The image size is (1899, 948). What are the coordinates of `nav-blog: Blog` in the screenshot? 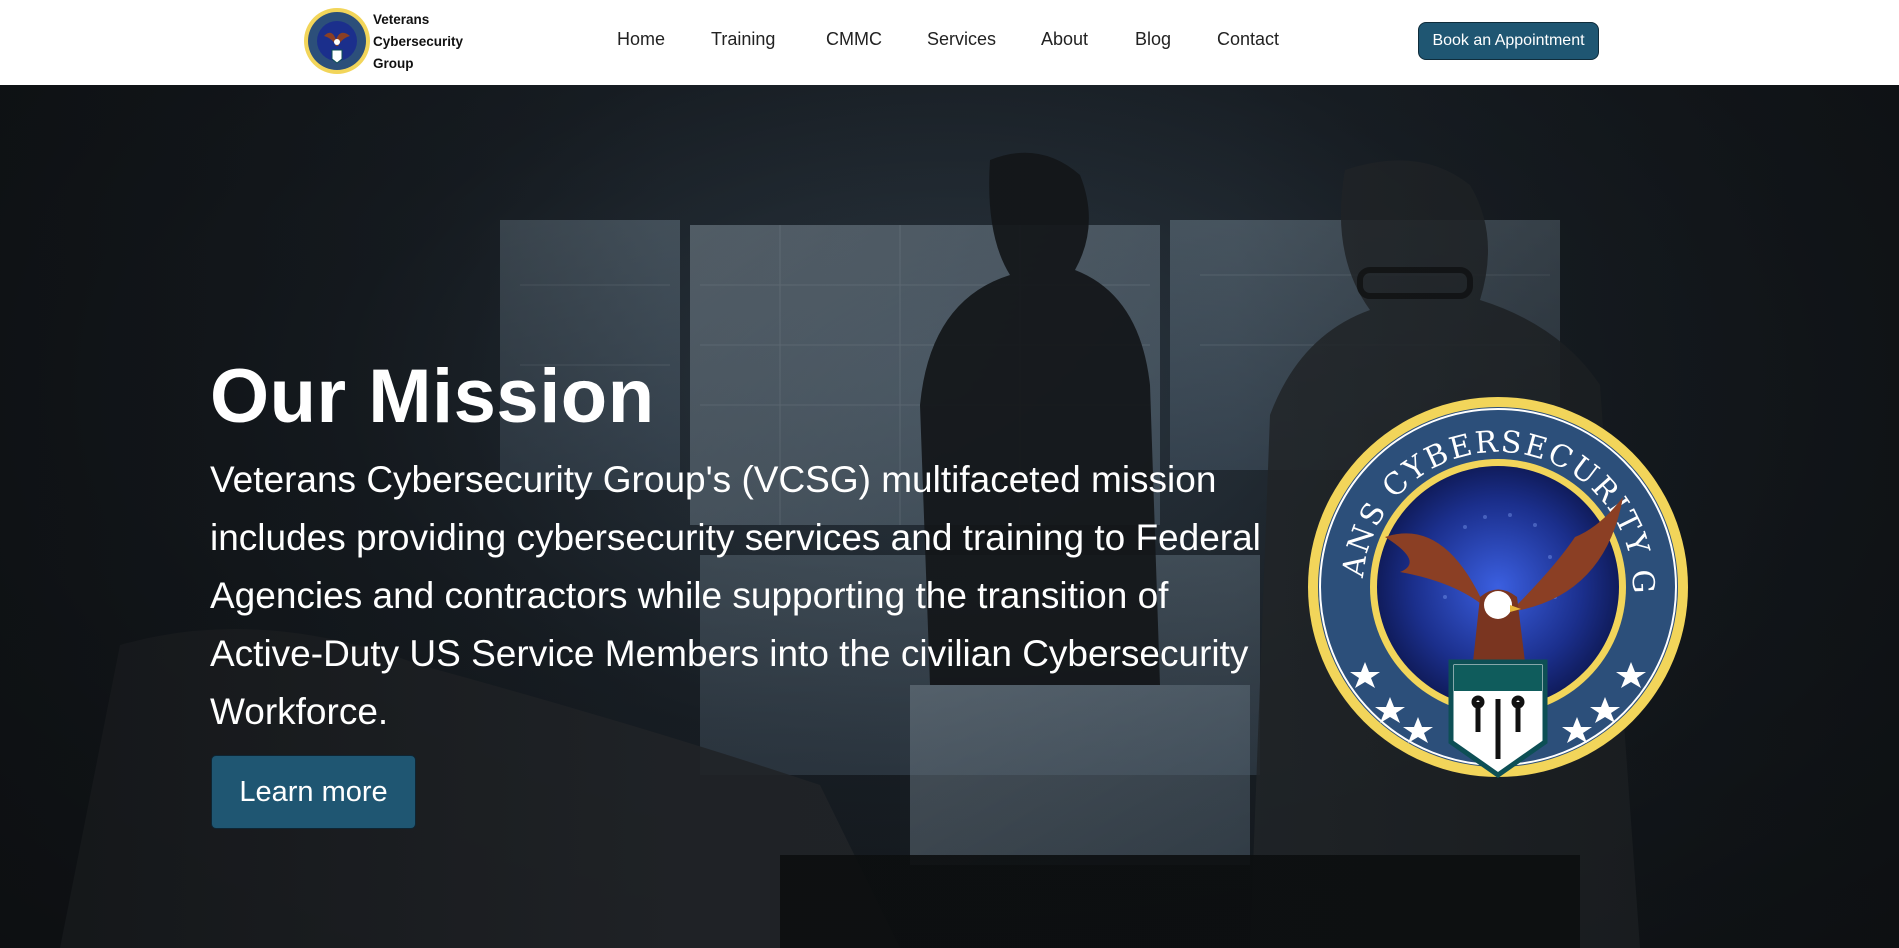 It's located at (1153, 39).